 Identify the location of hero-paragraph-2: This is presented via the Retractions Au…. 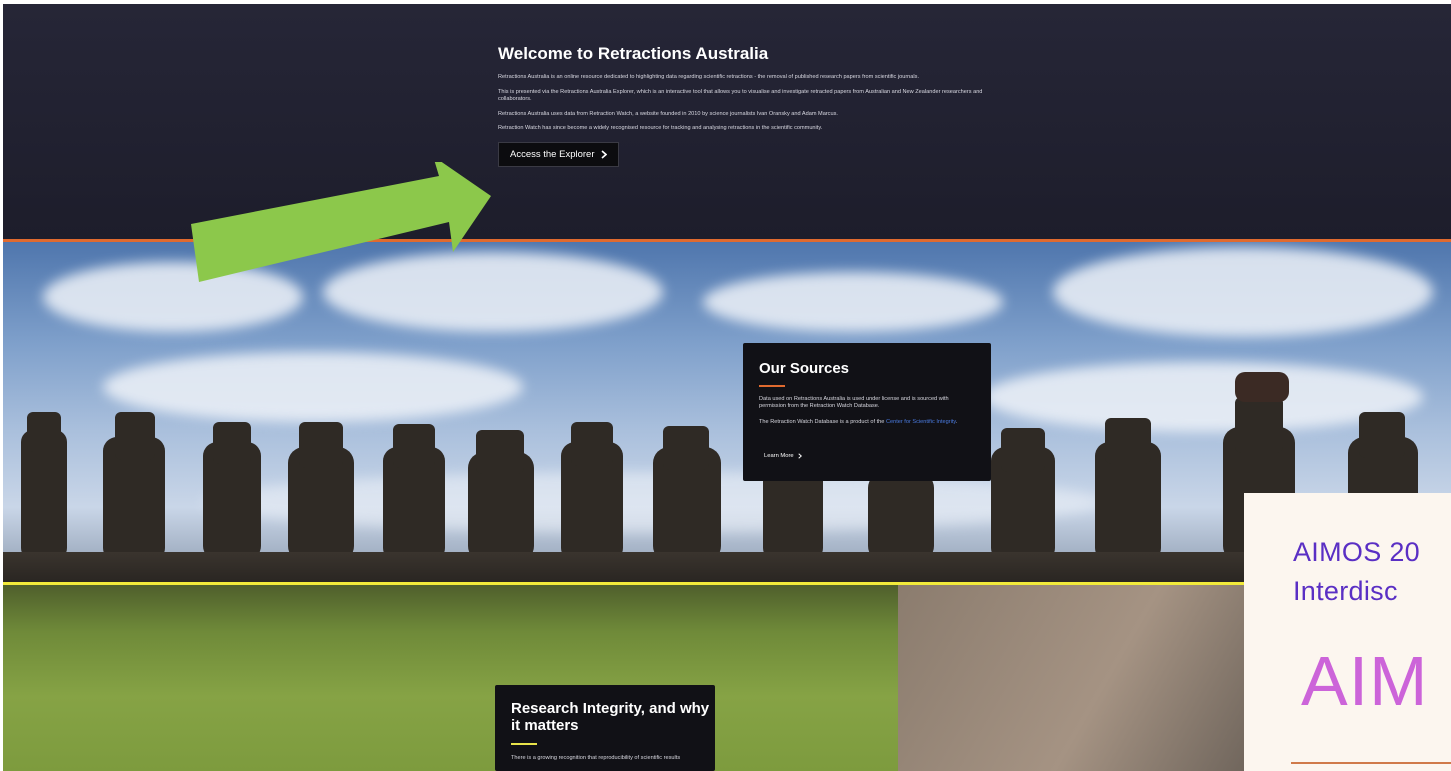
(740, 95).